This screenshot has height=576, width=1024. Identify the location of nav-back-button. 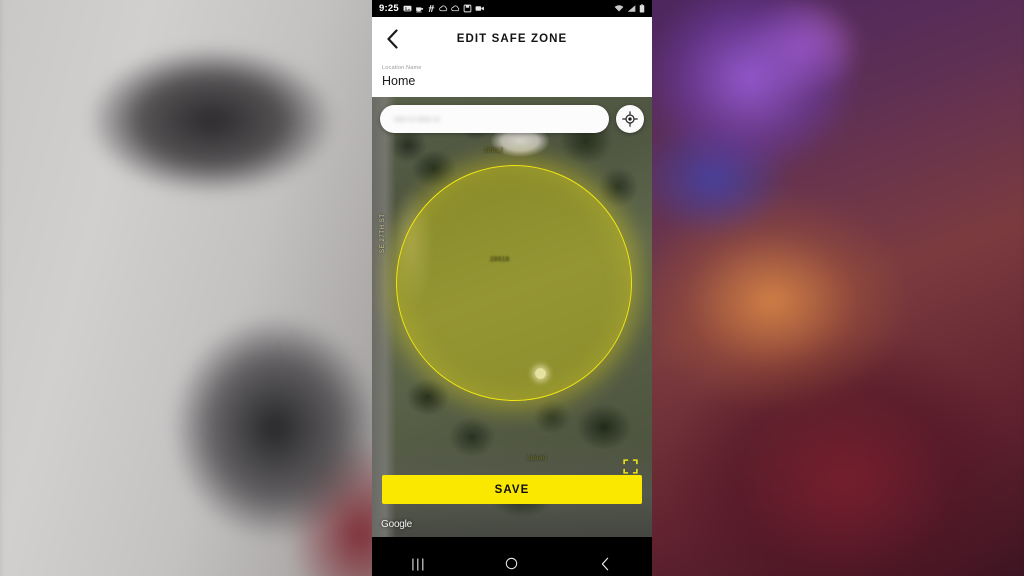
(605, 563).